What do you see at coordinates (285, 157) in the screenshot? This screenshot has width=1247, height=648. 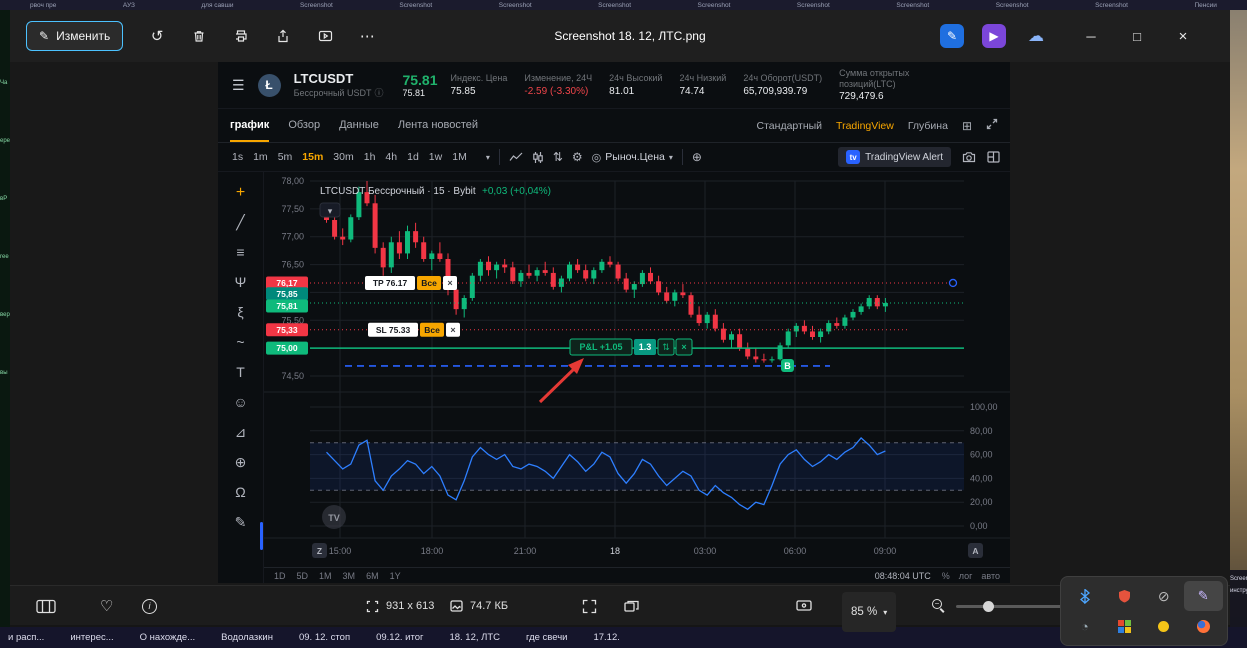 I see `tf-5m: 5m` at bounding box center [285, 157].